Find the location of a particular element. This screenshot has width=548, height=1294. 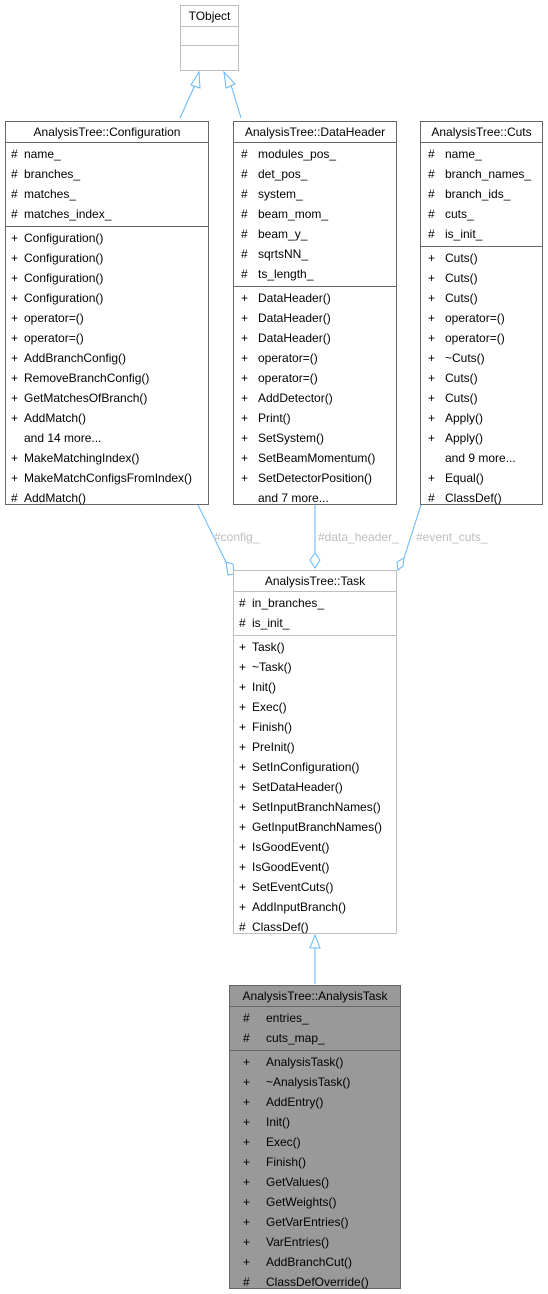

method-row: + GetWeights() is located at coordinates (315, 1202).